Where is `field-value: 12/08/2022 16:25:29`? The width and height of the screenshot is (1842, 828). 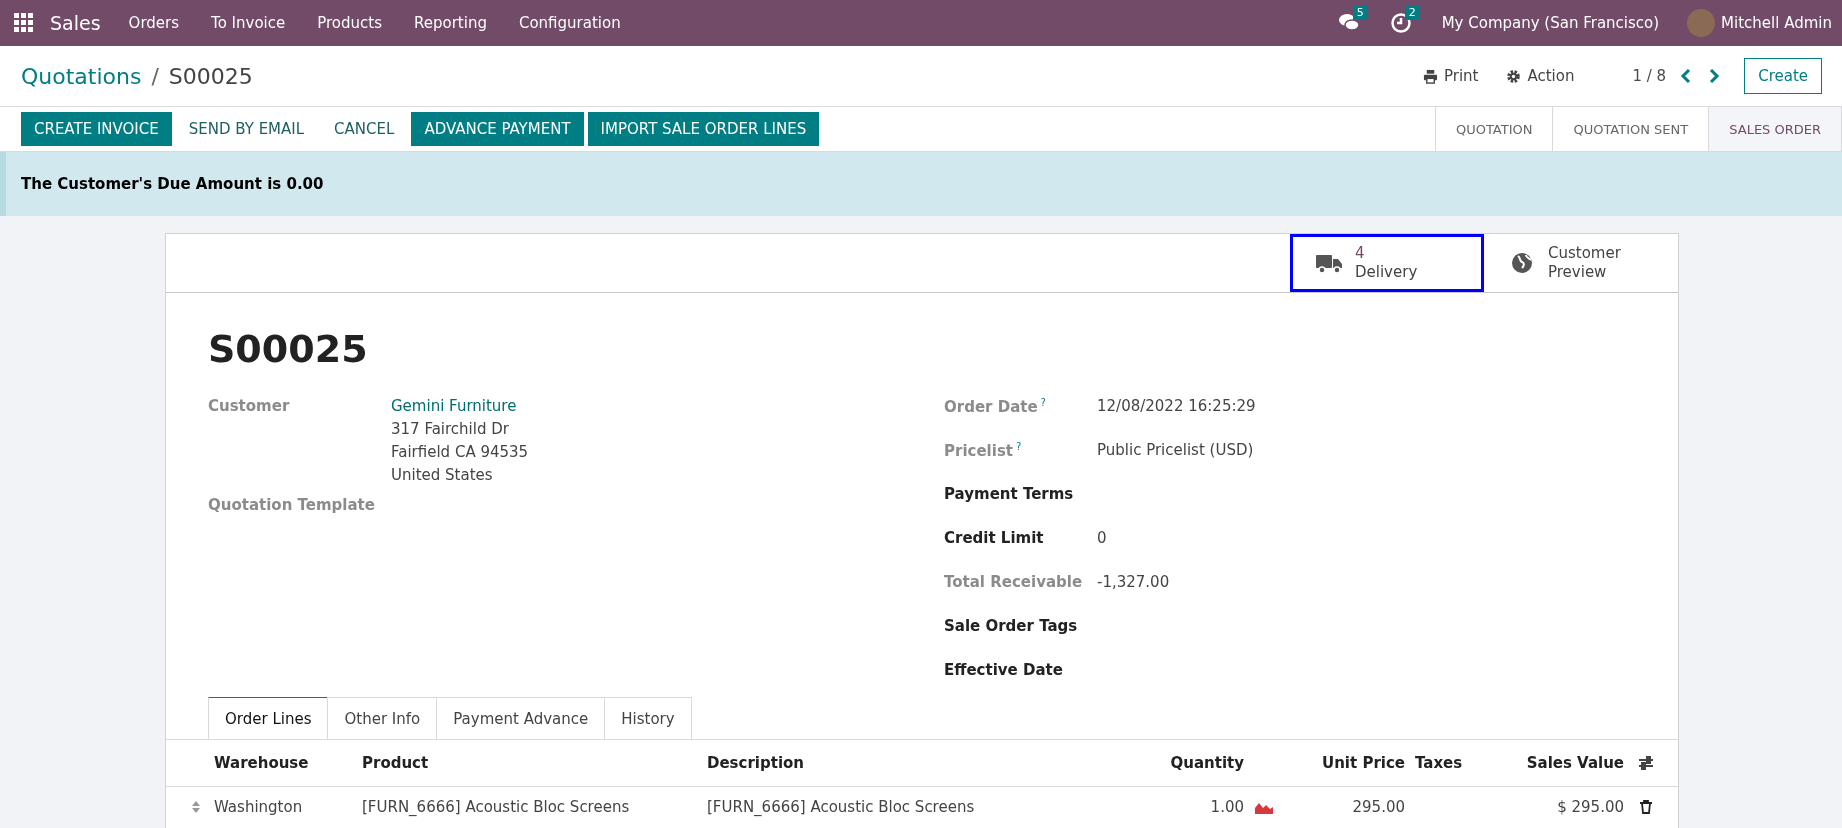 field-value: 12/08/2022 16:25:29 is located at coordinates (1177, 406).